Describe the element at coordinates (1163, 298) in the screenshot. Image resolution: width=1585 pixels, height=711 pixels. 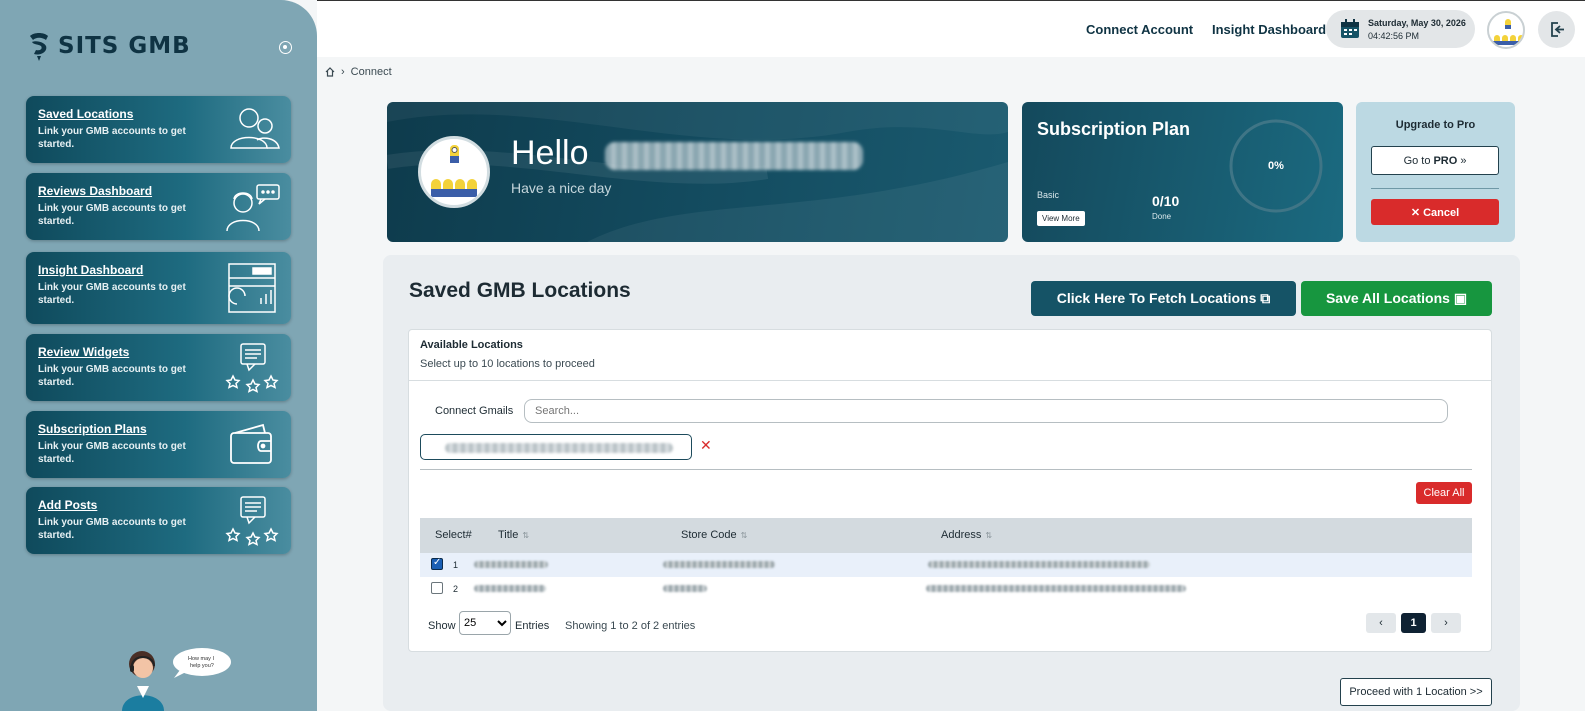
I see `fetch-locations-button: Click Here To Fetch Locations ⧉` at that location.